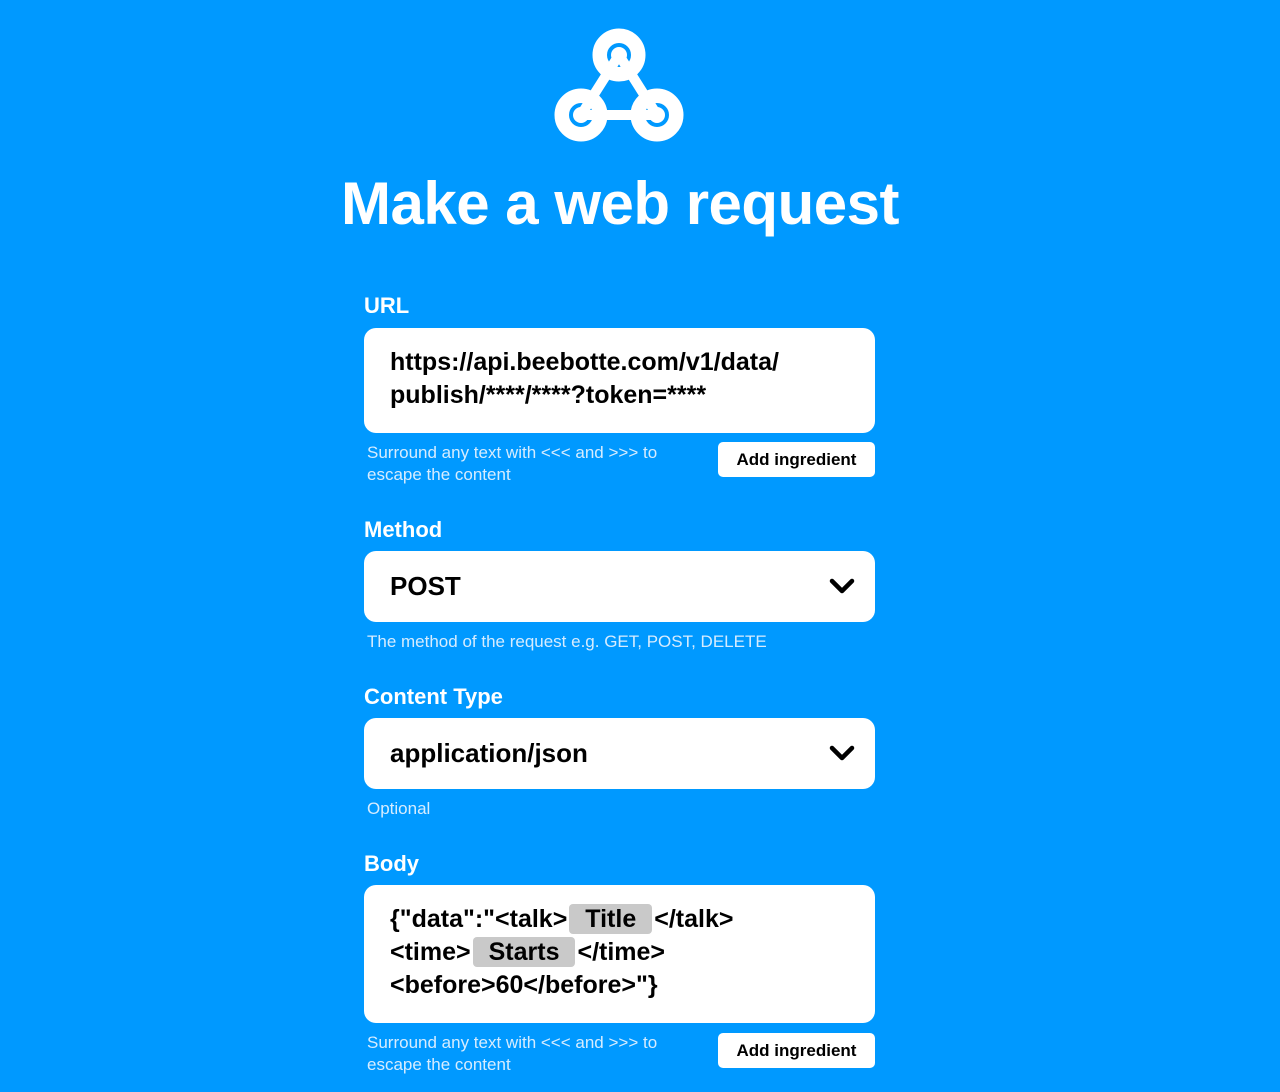 This screenshot has height=1092, width=1280. Describe the element at coordinates (479, 919) in the screenshot. I see `body-line-1-prefix: {"data":"<talk>` at that location.